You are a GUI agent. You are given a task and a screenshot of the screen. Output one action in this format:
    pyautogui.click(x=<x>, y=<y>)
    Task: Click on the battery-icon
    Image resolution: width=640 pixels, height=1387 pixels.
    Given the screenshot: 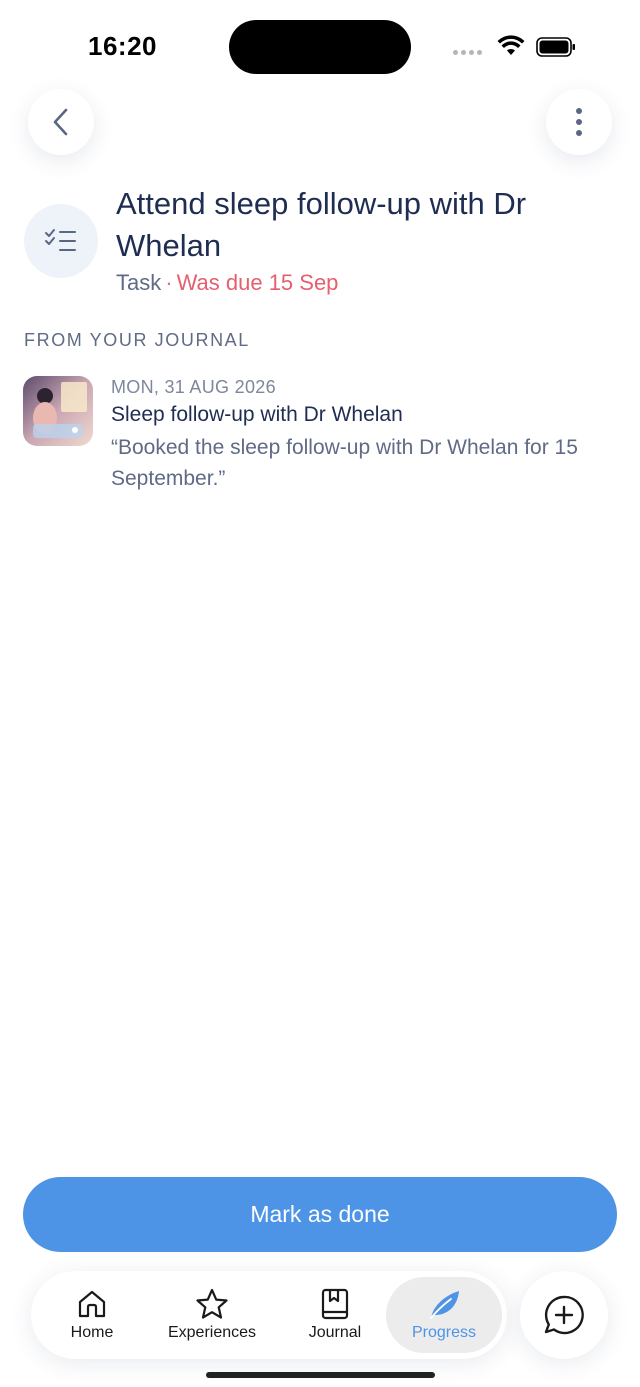 What is the action you would take?
    pyautogui.click(x=555, y=47)
    